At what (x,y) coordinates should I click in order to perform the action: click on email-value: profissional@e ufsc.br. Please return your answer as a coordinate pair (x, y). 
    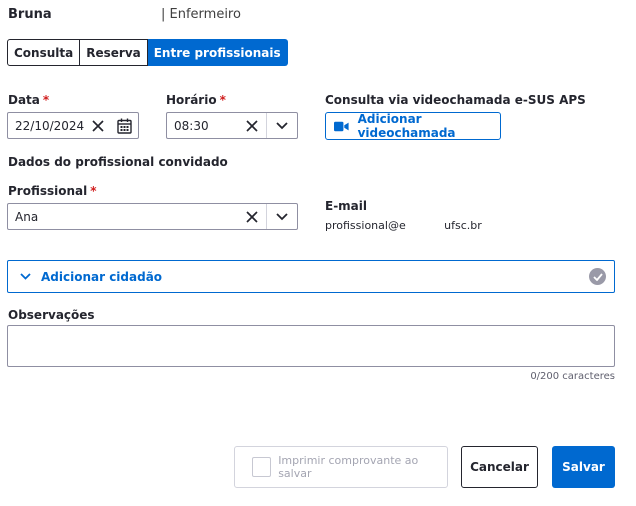
    Looking at the image, I should click on (403, 225).